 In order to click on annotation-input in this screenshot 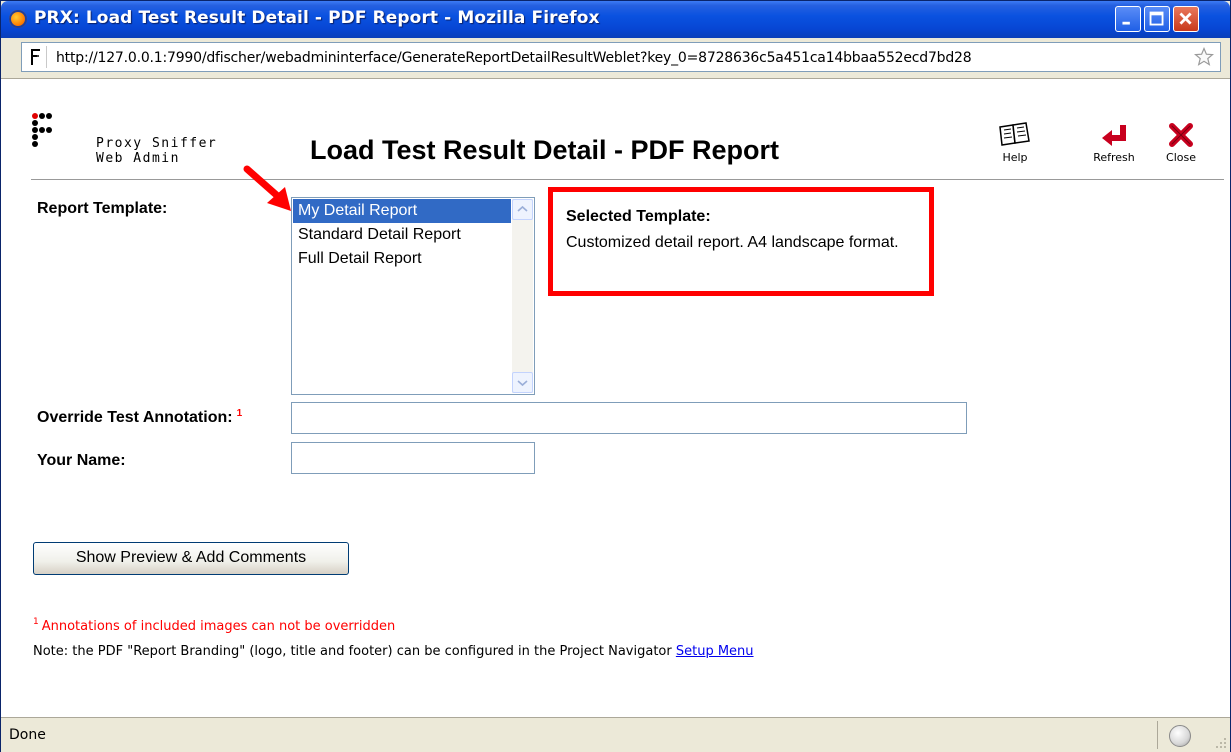, I will do `click(629, 418)`.